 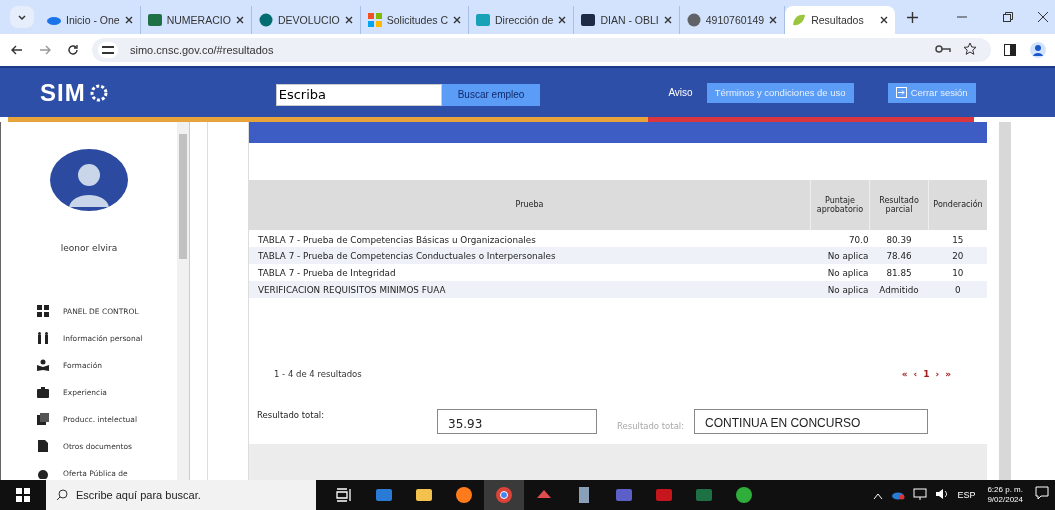 What do you see at coordinates (530, 289) in the screenshot?
I see `table-cell: VERIFICACION REQUISITOS MINIMOS FUAA` at bounding box center [530, 289].